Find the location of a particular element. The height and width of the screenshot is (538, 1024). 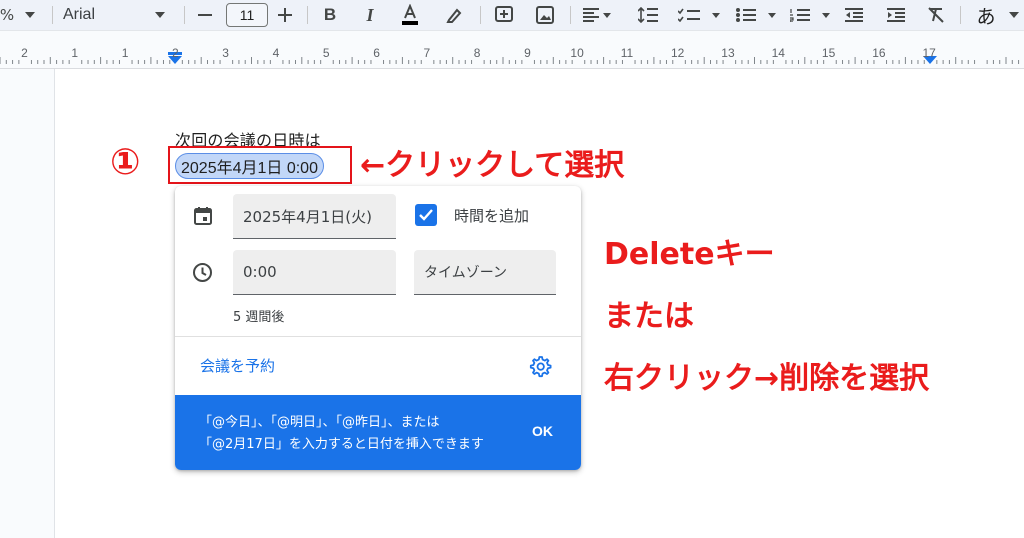

tip-line-1: 「@今日」、「@明日」、「@昨日」、または is located at coordinates (319, 422).